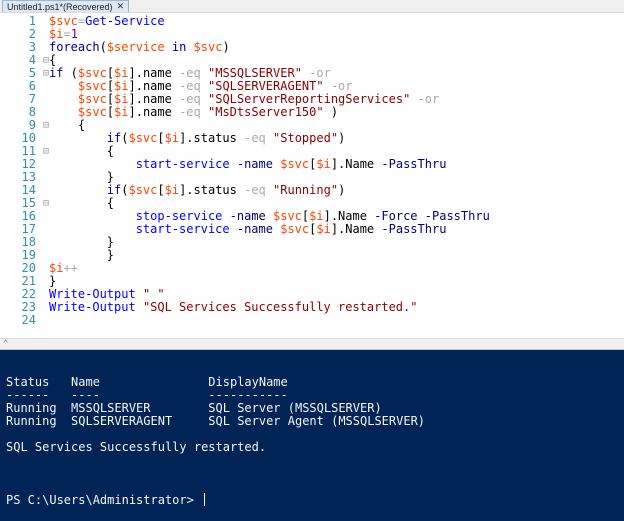 This screenshot has height=521, width=624. What do you see at coordinates (414, 229) in the screenshot?
I see `code-parameter: -PassThru` at bounding box center [414, 229].